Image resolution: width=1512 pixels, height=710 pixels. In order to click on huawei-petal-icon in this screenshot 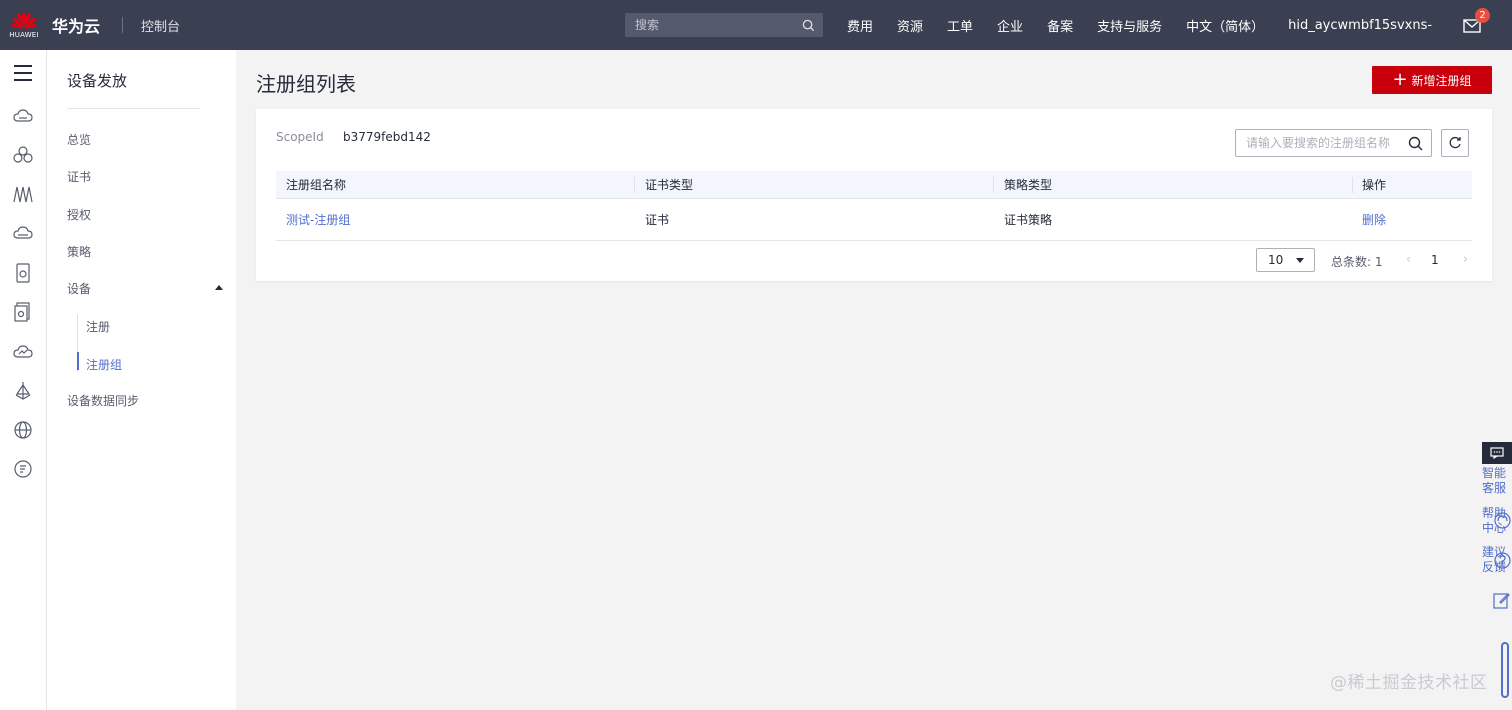, I will do `click(24, 20)`.